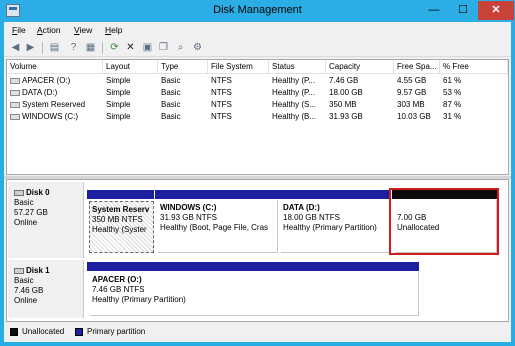  I want to click on disk-0-label: Disk 0 Basic 57.27 GB Online, so click(46, 220).